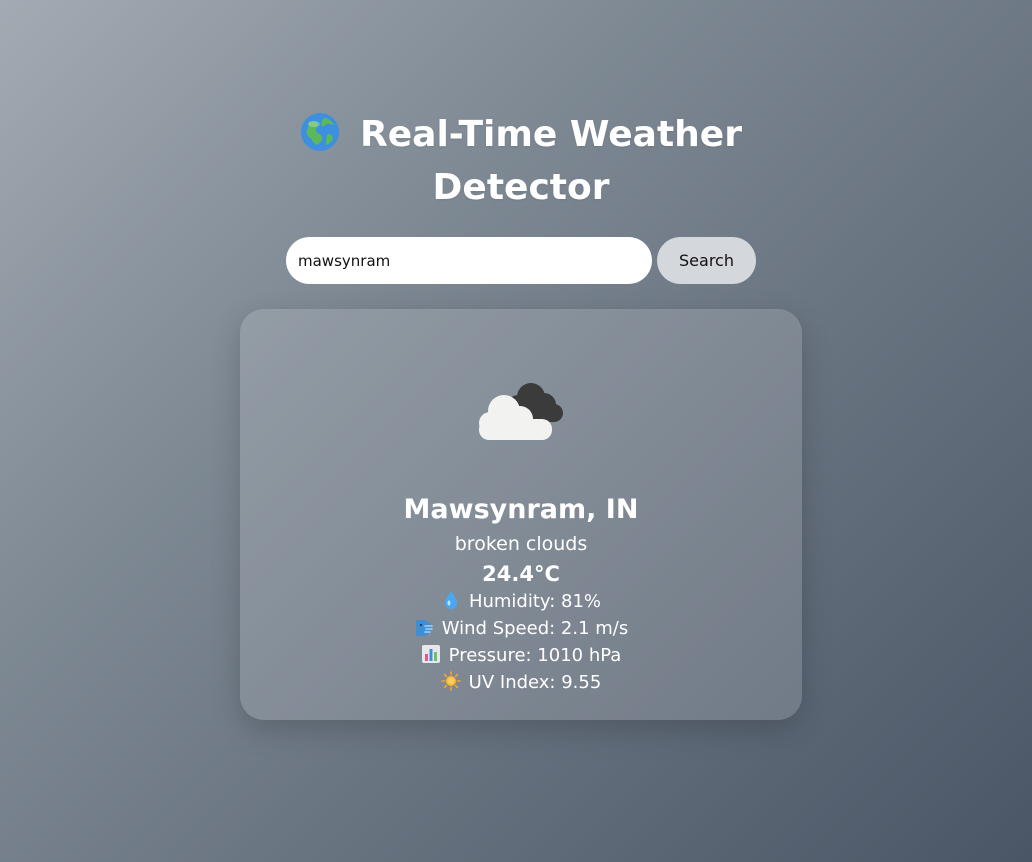 This screenshot has width=1032, height=862. What do you see at coordinates (535, 682) in the screenshot?
I see `uv-text: UV Index: 9.55` at bounding box center [535, 682].